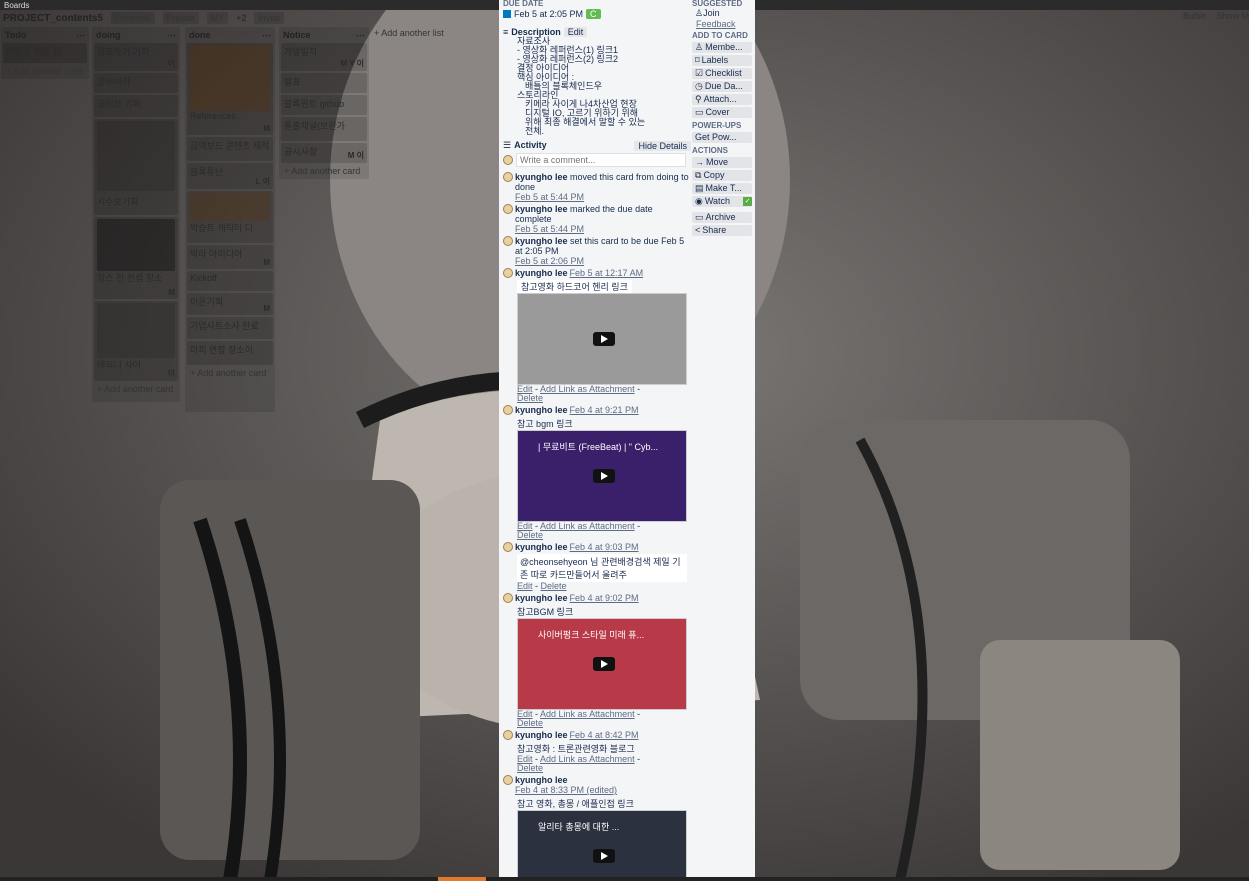 The width and height of the screenshot is (1249, 881). I want to click on comment-text: 참고 영화, 총몽 / 애플인접 링크, so click(575, 804).